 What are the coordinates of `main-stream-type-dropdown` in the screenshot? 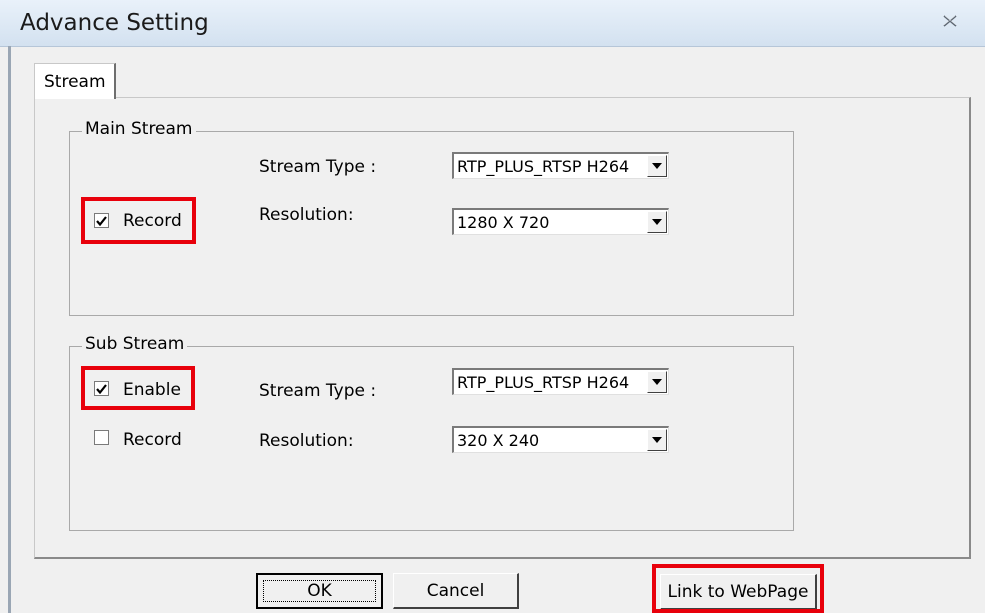 It's located at (657, 166).